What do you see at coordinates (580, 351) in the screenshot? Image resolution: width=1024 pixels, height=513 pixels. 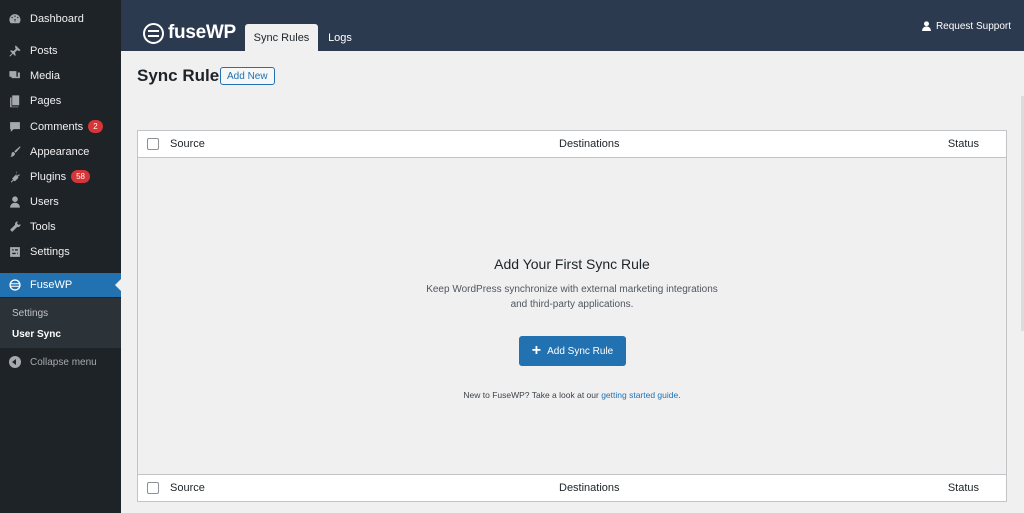 I see `add-sync-rule-label: Add Sync Rule` at bounding box center [580, 351].